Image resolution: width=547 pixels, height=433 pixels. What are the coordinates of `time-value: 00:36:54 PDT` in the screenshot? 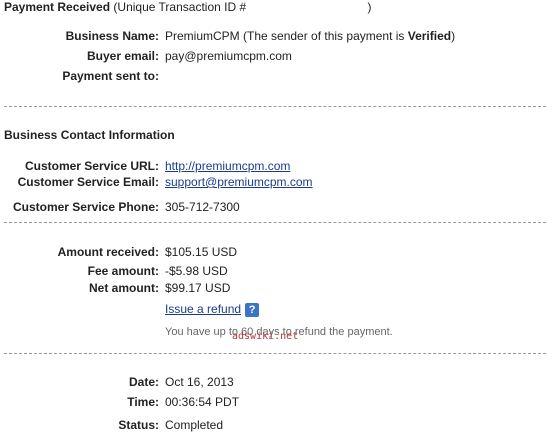 It's located at (202, 402).